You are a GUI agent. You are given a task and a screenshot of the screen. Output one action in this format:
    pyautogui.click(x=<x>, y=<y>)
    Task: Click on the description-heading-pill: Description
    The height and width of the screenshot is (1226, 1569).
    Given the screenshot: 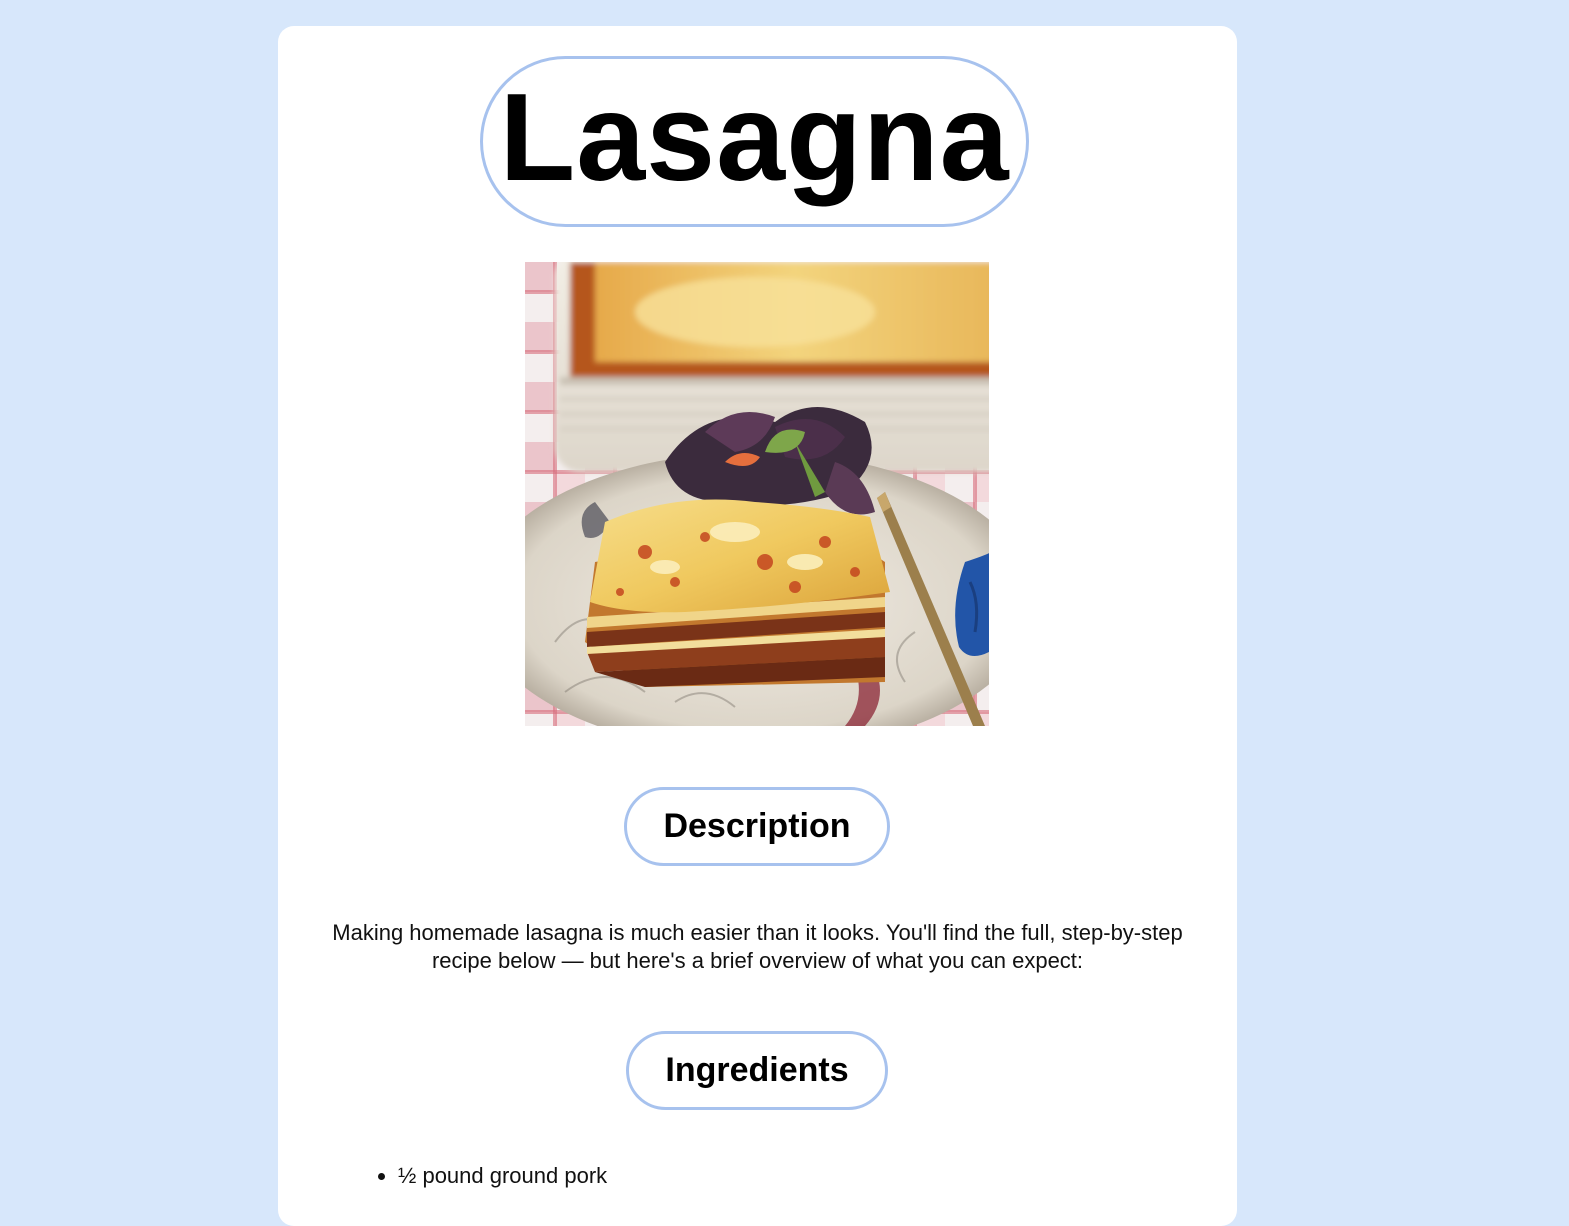 What is the action you would take?
    pyautogui.click(x=757, y=826)
    